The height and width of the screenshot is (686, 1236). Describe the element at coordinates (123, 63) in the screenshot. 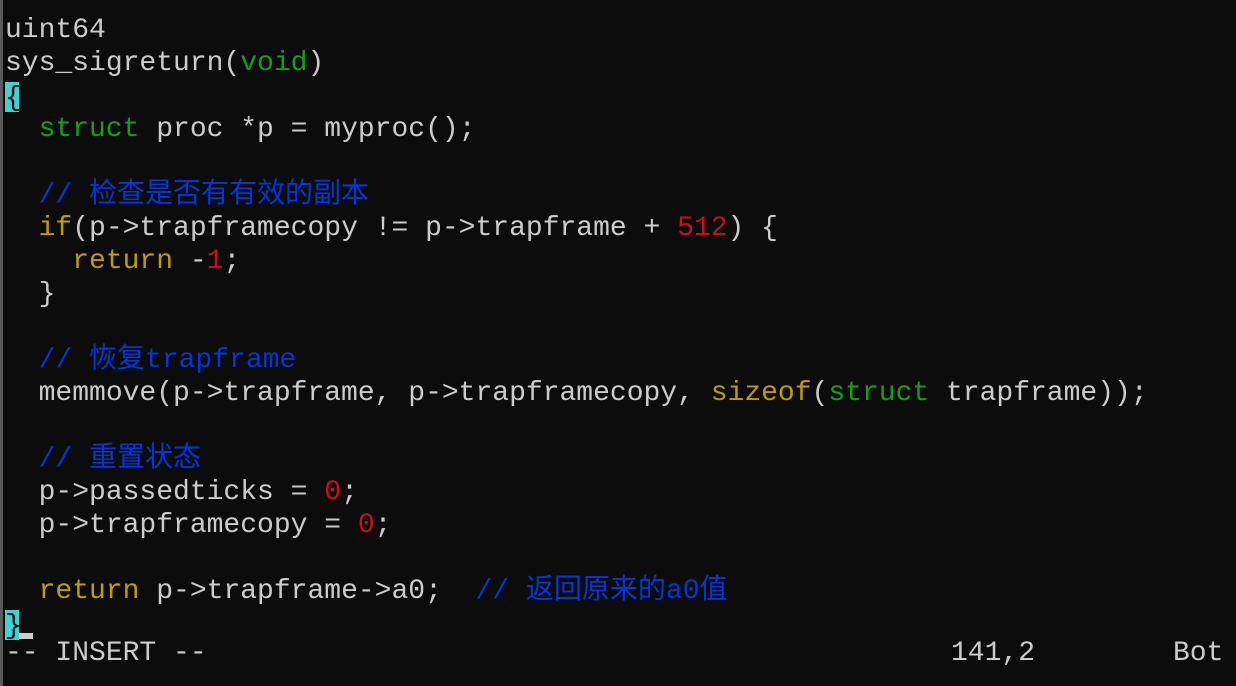

I see `code-token-default: sys_sigreturn(` at that location.